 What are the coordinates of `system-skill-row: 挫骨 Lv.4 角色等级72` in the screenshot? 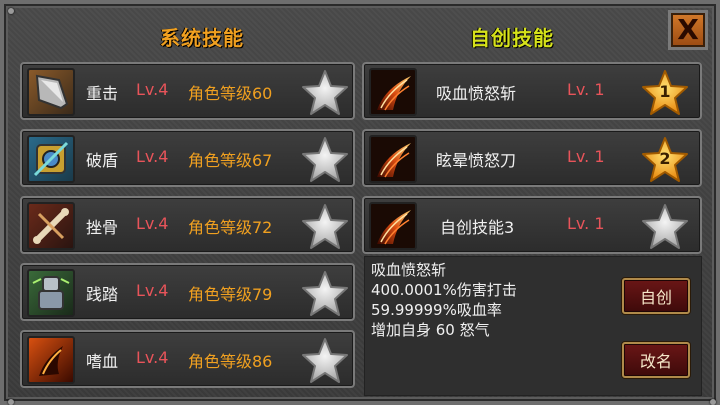 It's located at (187, 225).